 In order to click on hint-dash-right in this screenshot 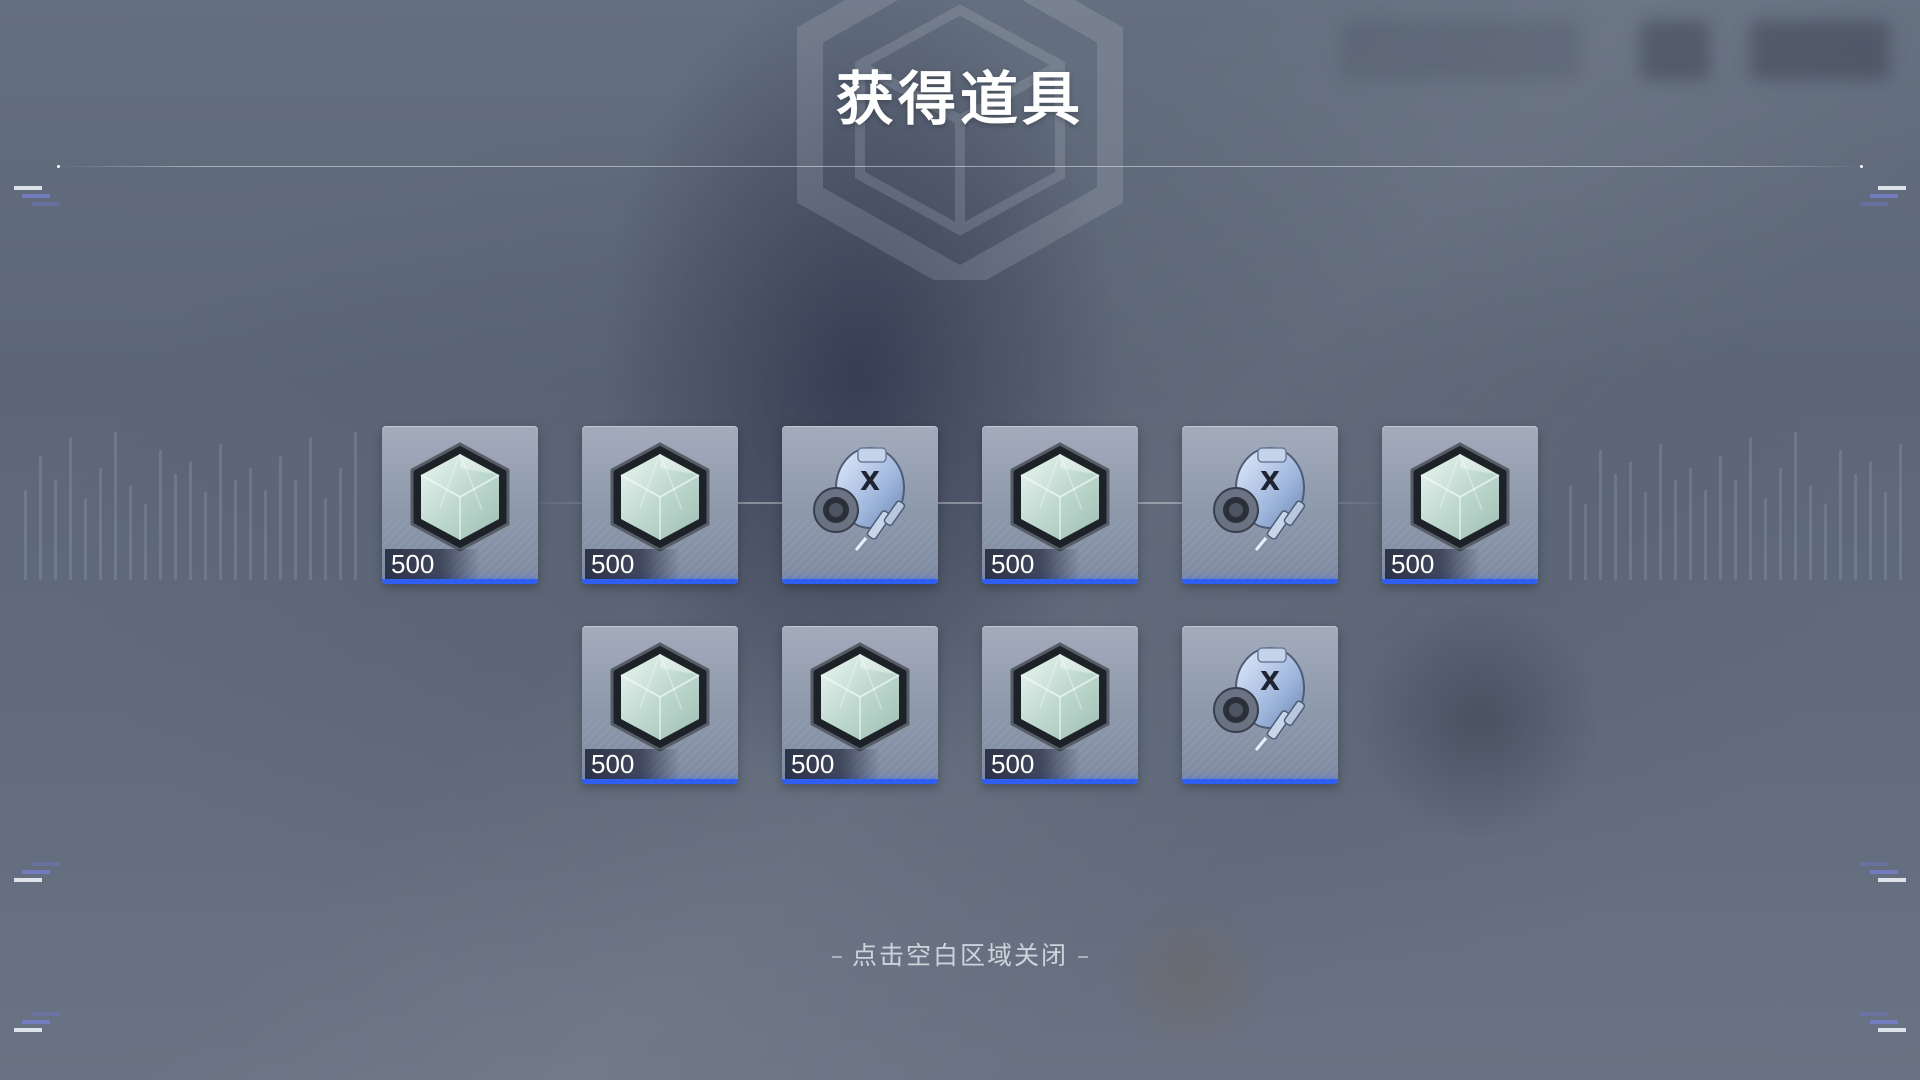, I will do `click(1083, 957)`.